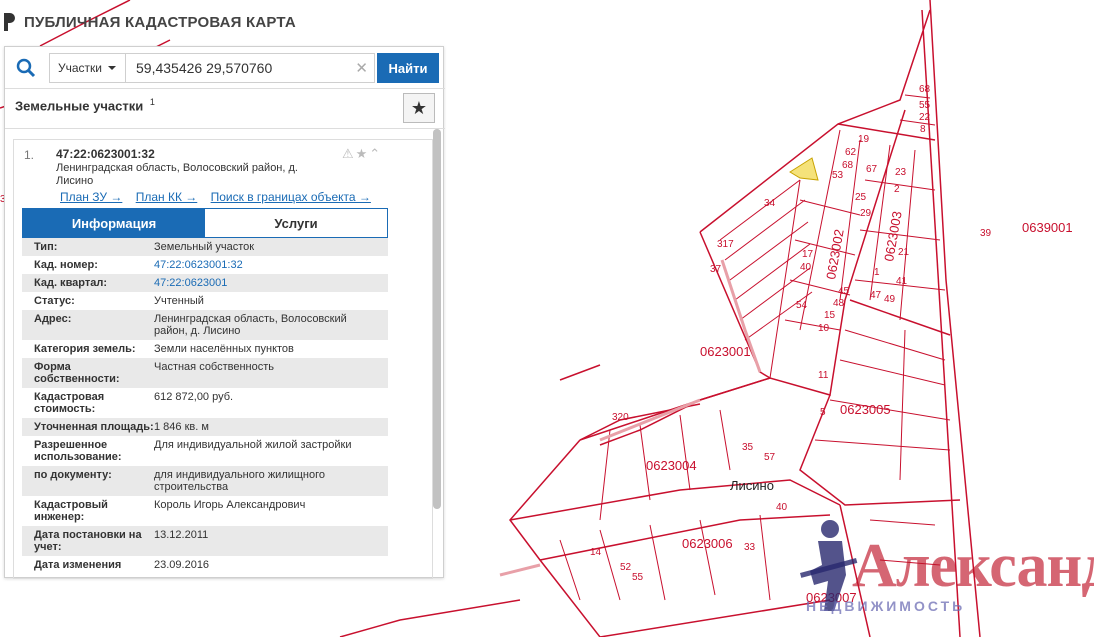 The width and height of the screenshot is (1094, 637). What do you see at coordinates (29, 155) in the screenshot?
I see `result-index: 1.` at bounding box center [29, 155].